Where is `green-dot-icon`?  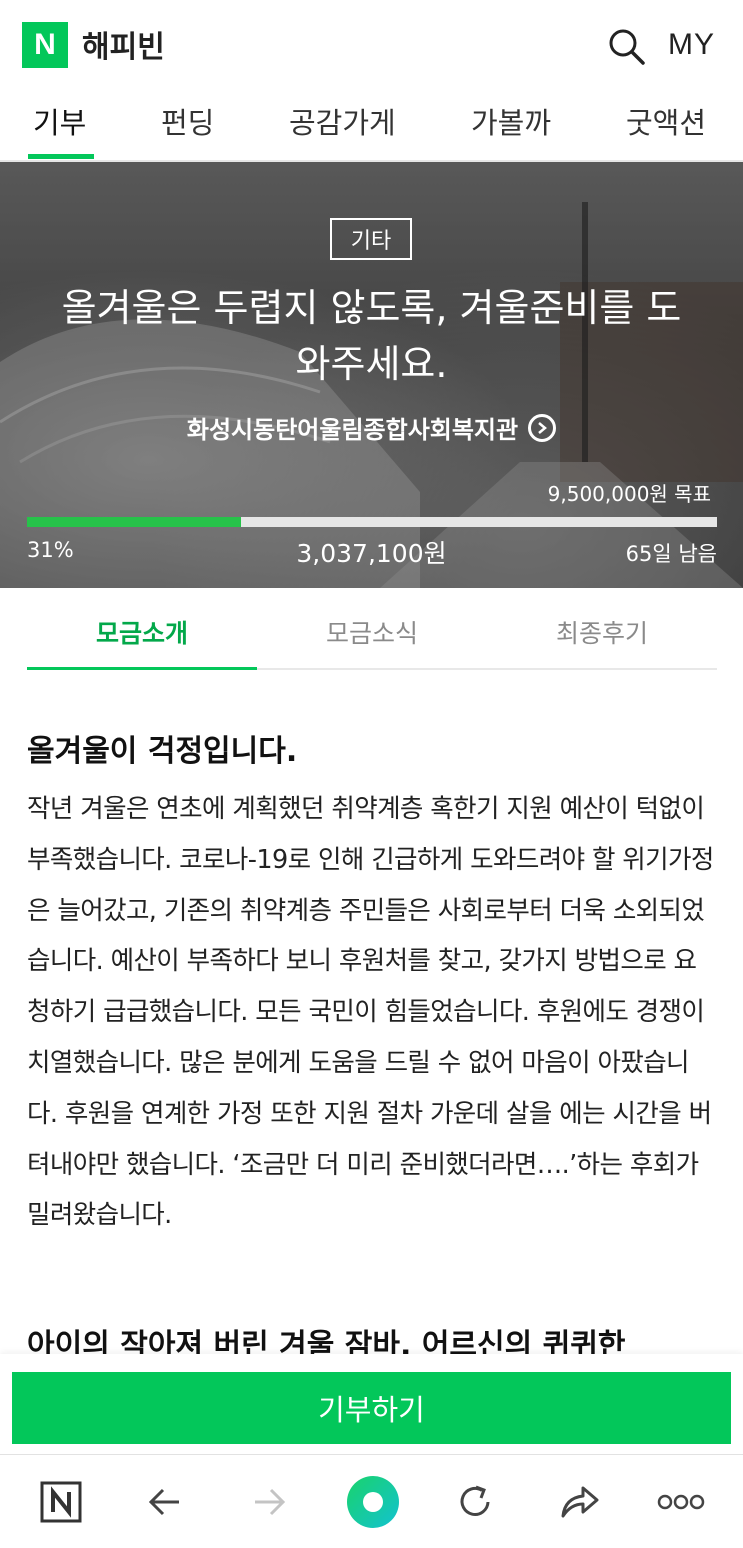
green-dot-icon is located at coordinates (373, 1502).